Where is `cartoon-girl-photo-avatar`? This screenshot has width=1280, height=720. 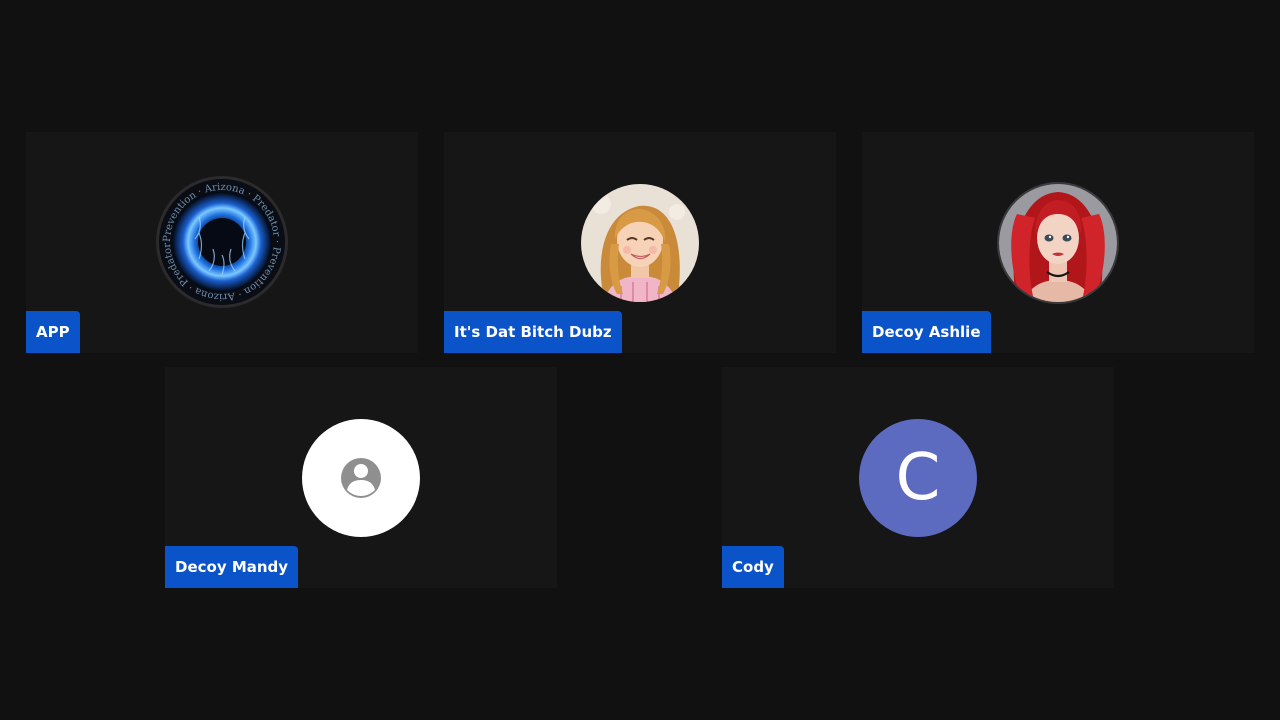
cartoon-girl-photo-avatar is located at coordinates (640, 243).